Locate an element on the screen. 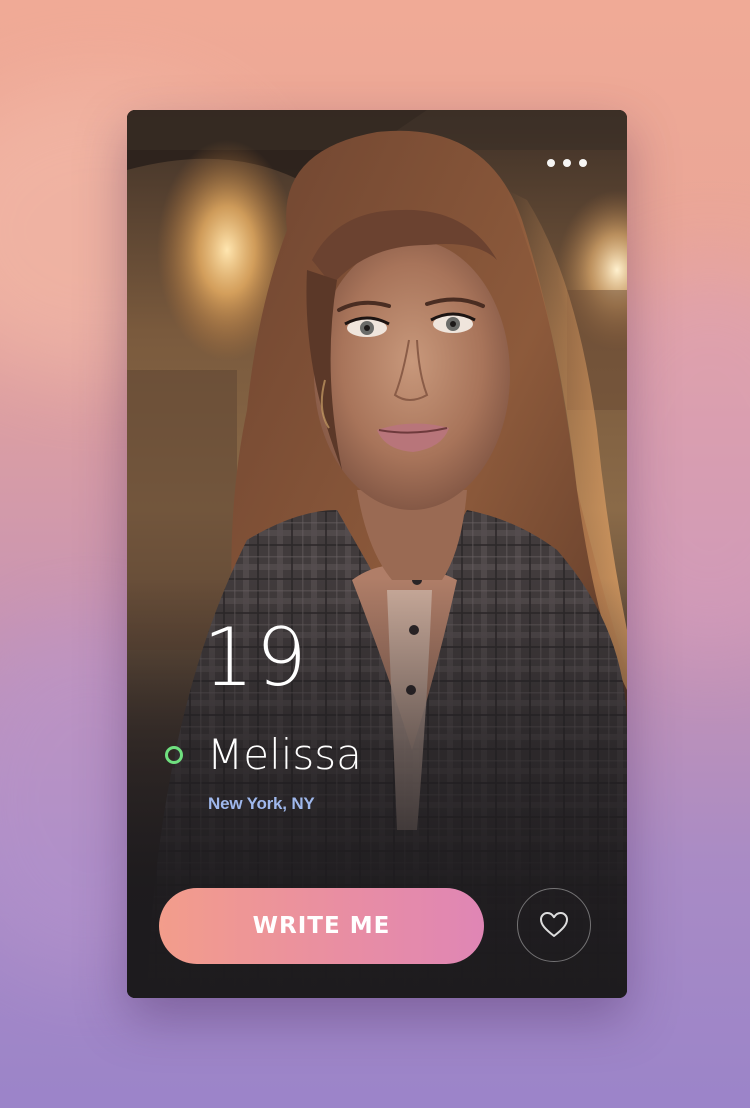 The image size is (750, 1108). profile-name-row: Melissa is located at coordinates (263, 755).